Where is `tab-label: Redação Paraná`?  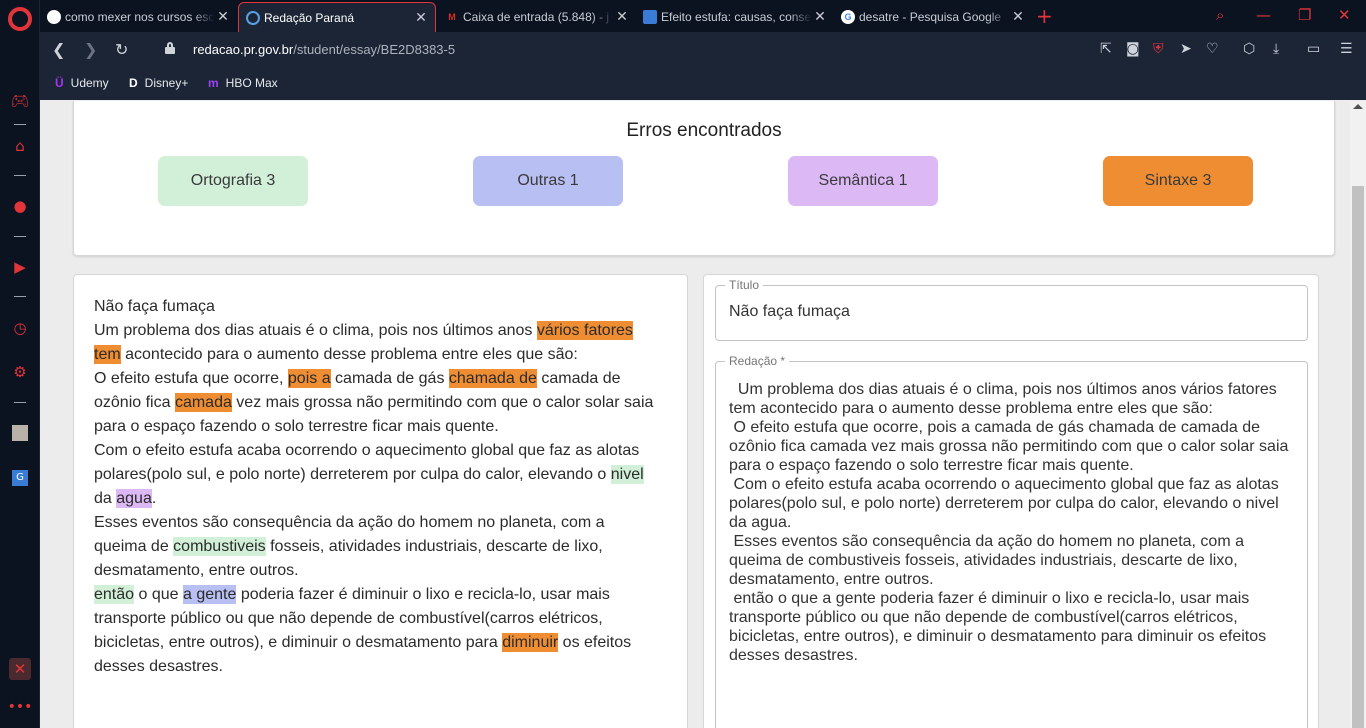
tab-label: Redação Paraná is located at coordinates (309, 17).